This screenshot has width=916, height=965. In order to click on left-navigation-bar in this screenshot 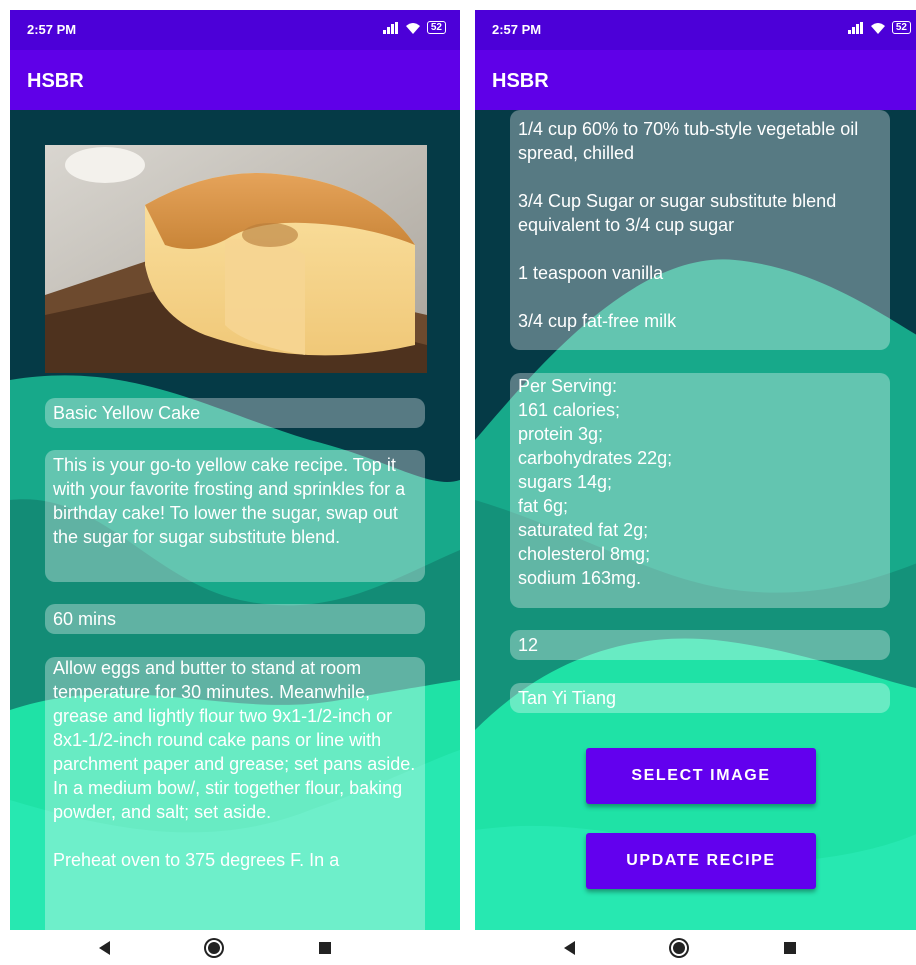, I will do `click(215, 947)`.